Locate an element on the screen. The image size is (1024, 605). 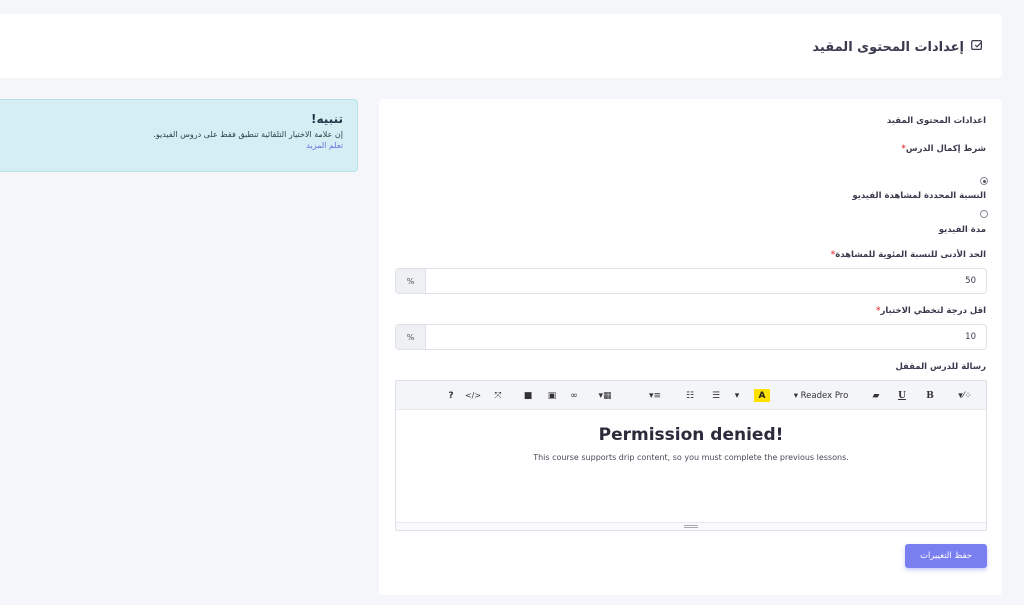
fullscreen-button: ⤧ is located at coordinates (498, 395).